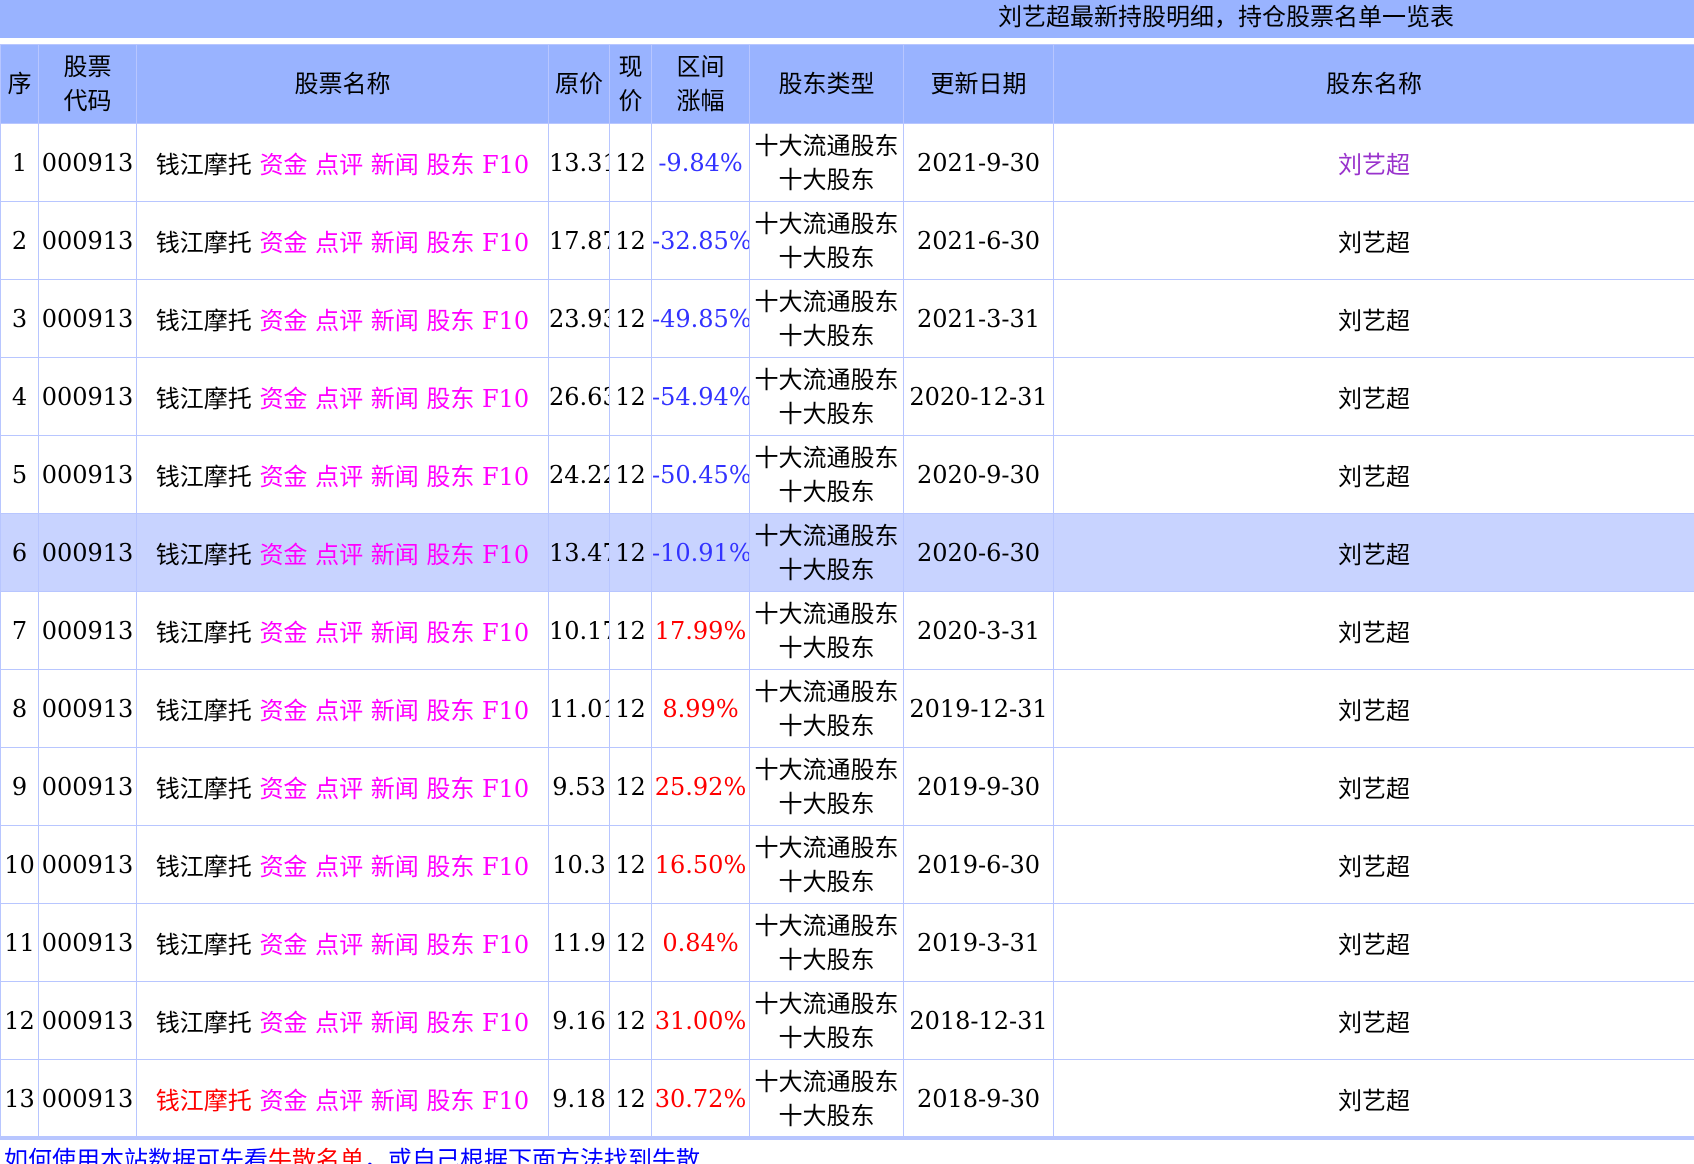 The height and width of the screenshot is (1164, 1694). Describe the element at coordinates (826, 725) in the screenshot. I see `holder-type-line2: 十大股东` at that location.